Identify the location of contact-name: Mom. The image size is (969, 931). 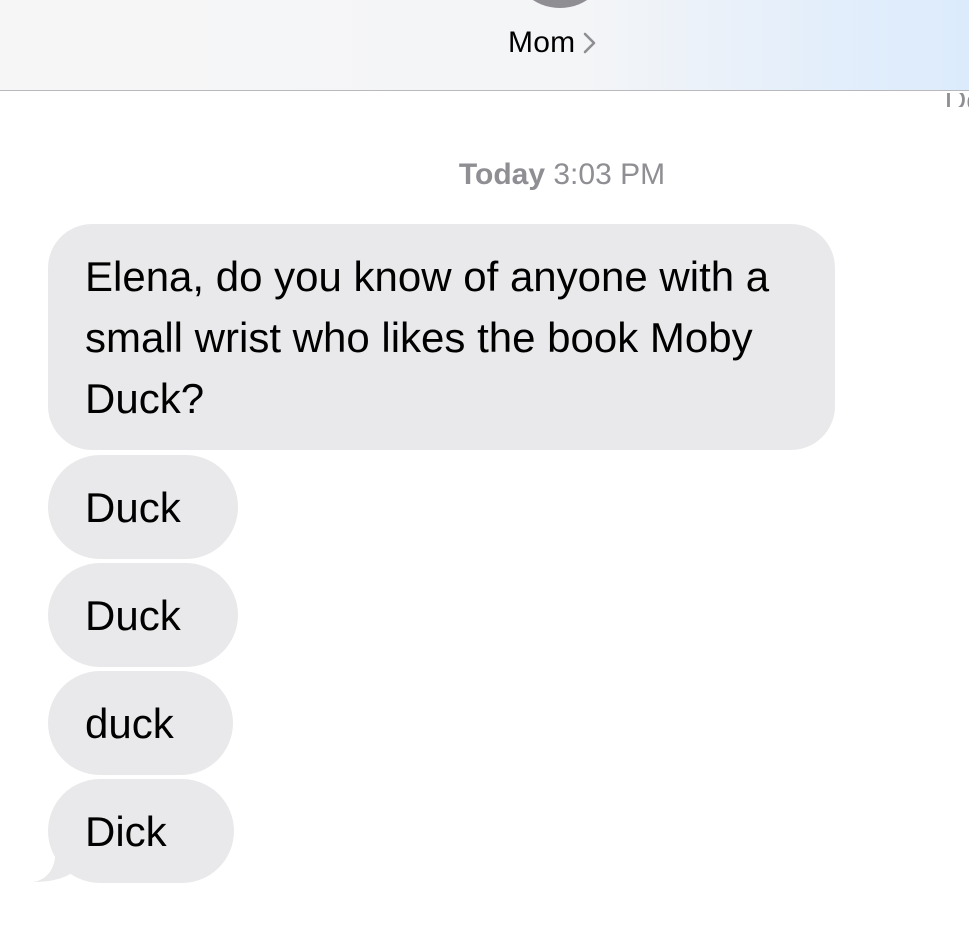
(542, 42).